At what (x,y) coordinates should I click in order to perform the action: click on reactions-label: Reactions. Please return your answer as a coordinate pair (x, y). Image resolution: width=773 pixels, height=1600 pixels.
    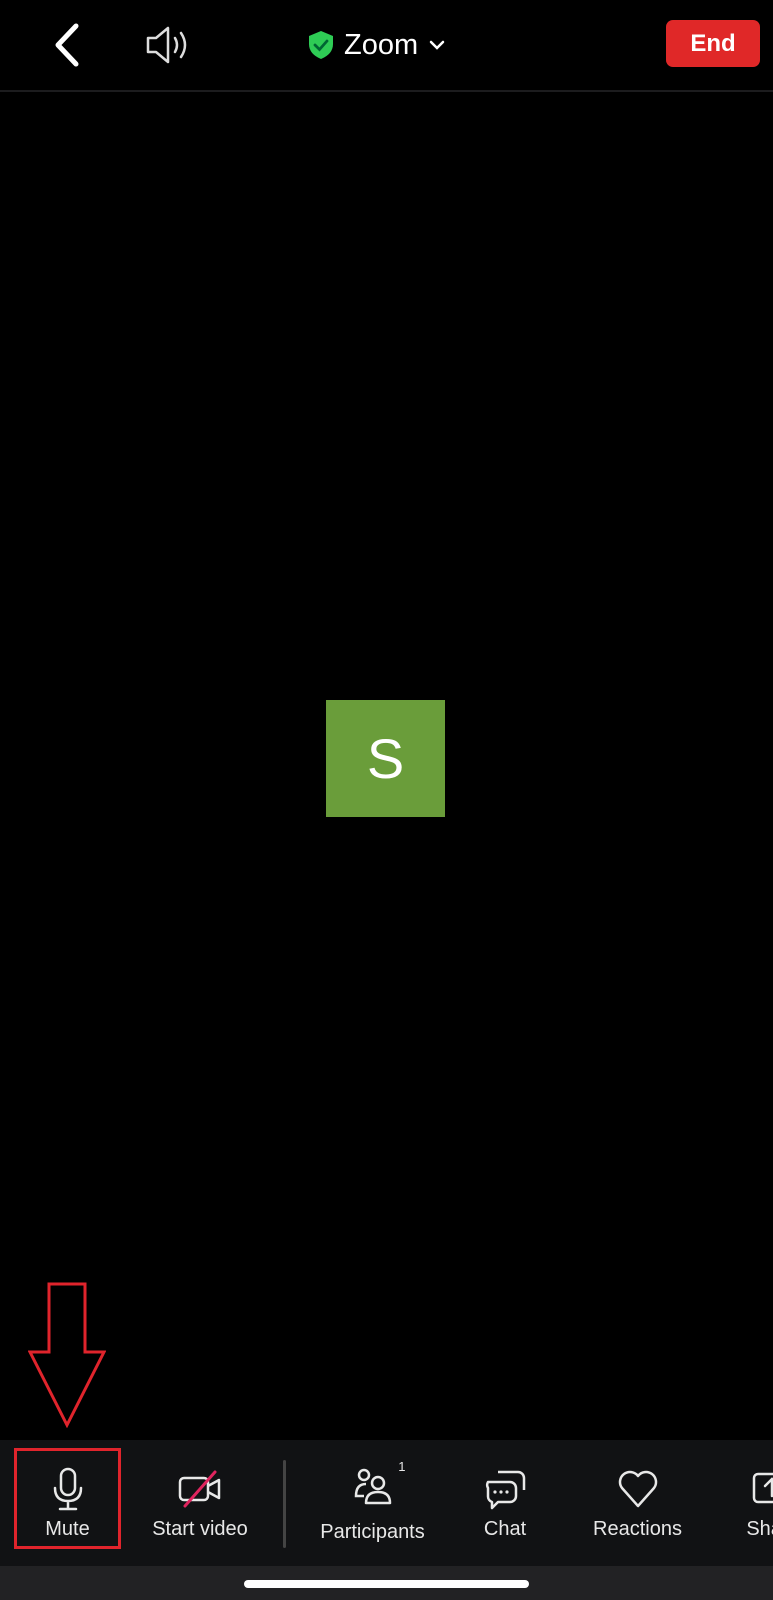
    Looking at the image, I should click on (637, 1528).